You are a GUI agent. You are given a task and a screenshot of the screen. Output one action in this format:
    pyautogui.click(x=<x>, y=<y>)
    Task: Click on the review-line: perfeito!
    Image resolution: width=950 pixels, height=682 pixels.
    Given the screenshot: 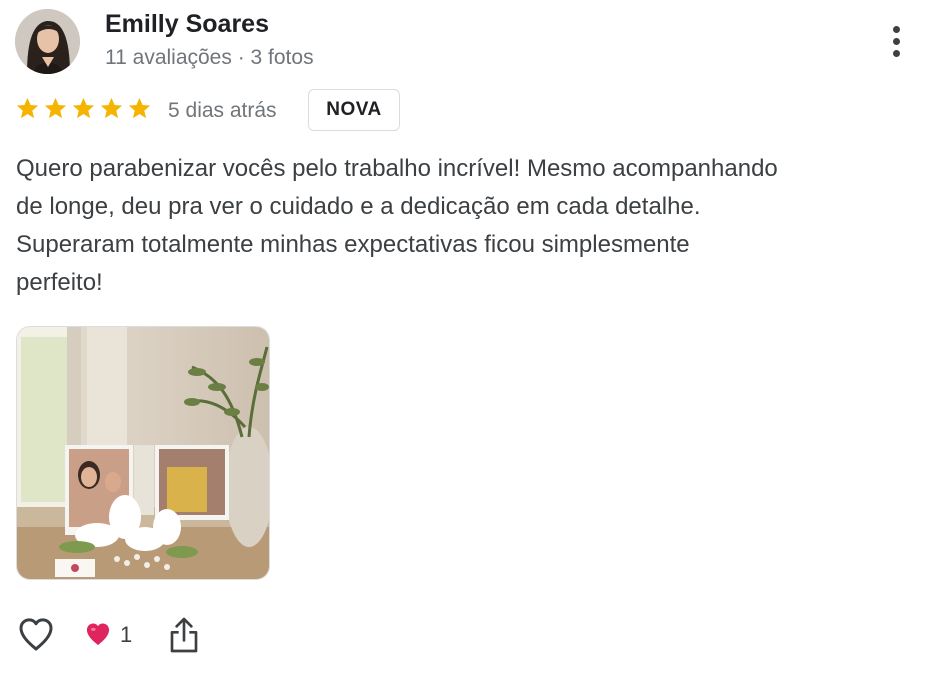 What is the action you would take?
    pyautogui.click(x=59, y=282)
    